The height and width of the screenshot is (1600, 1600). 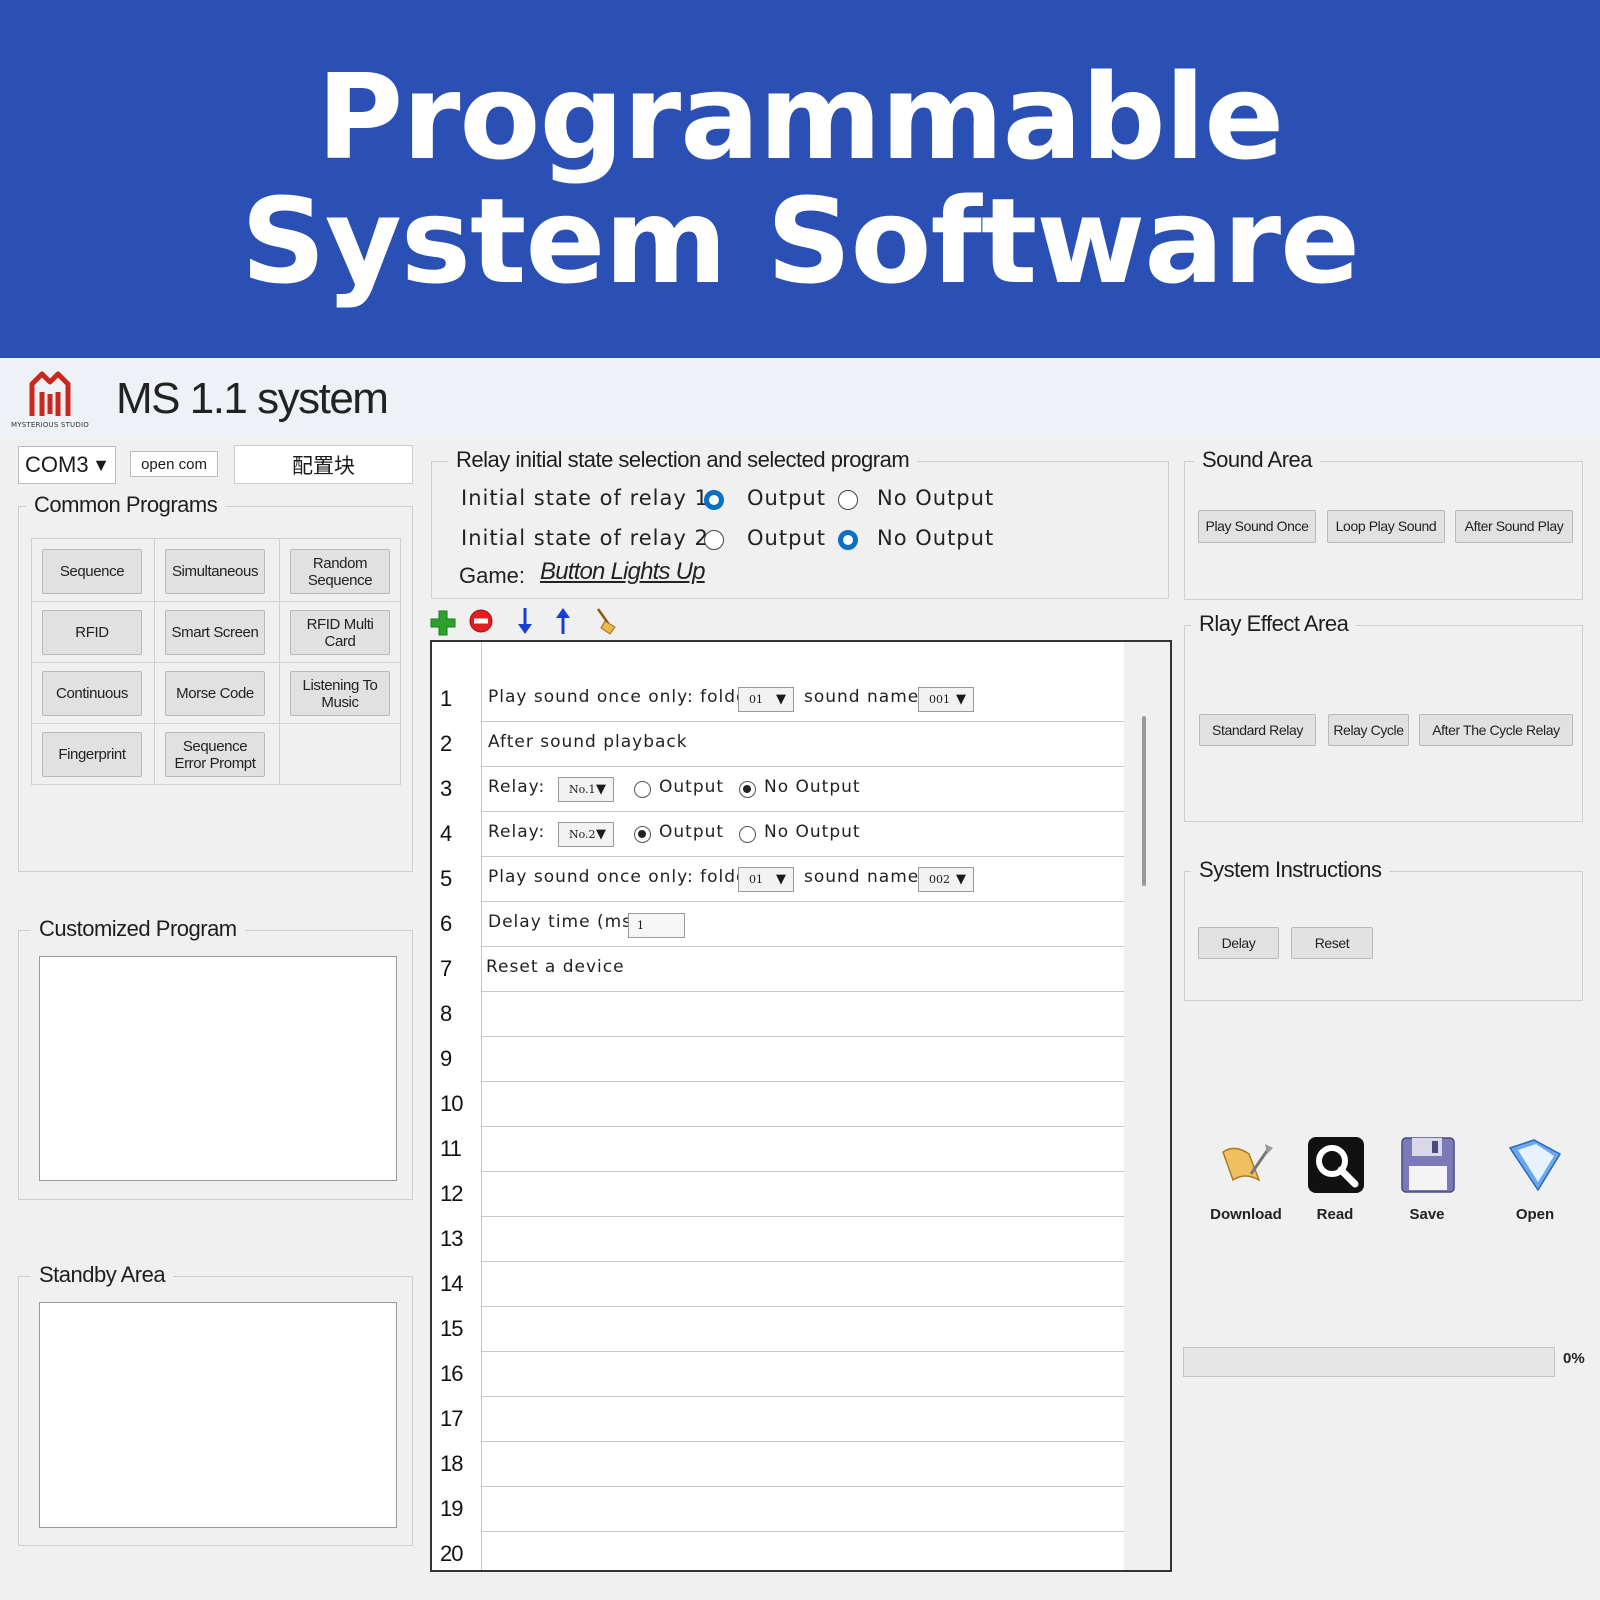 What do you see at coordinates (936, 498) in the screenshot?
I see `relay1-no-output-label: No Output` at bounding box center [936, 498].